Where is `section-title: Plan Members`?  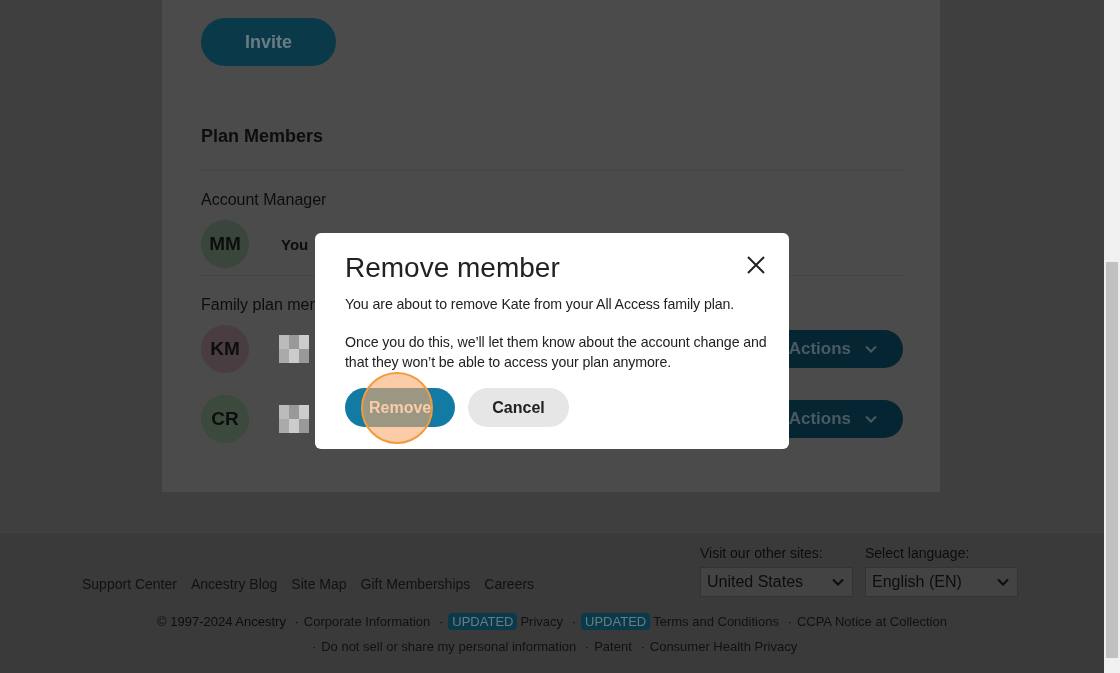
section-title: Plan Members is located at coordinates (263, 137).